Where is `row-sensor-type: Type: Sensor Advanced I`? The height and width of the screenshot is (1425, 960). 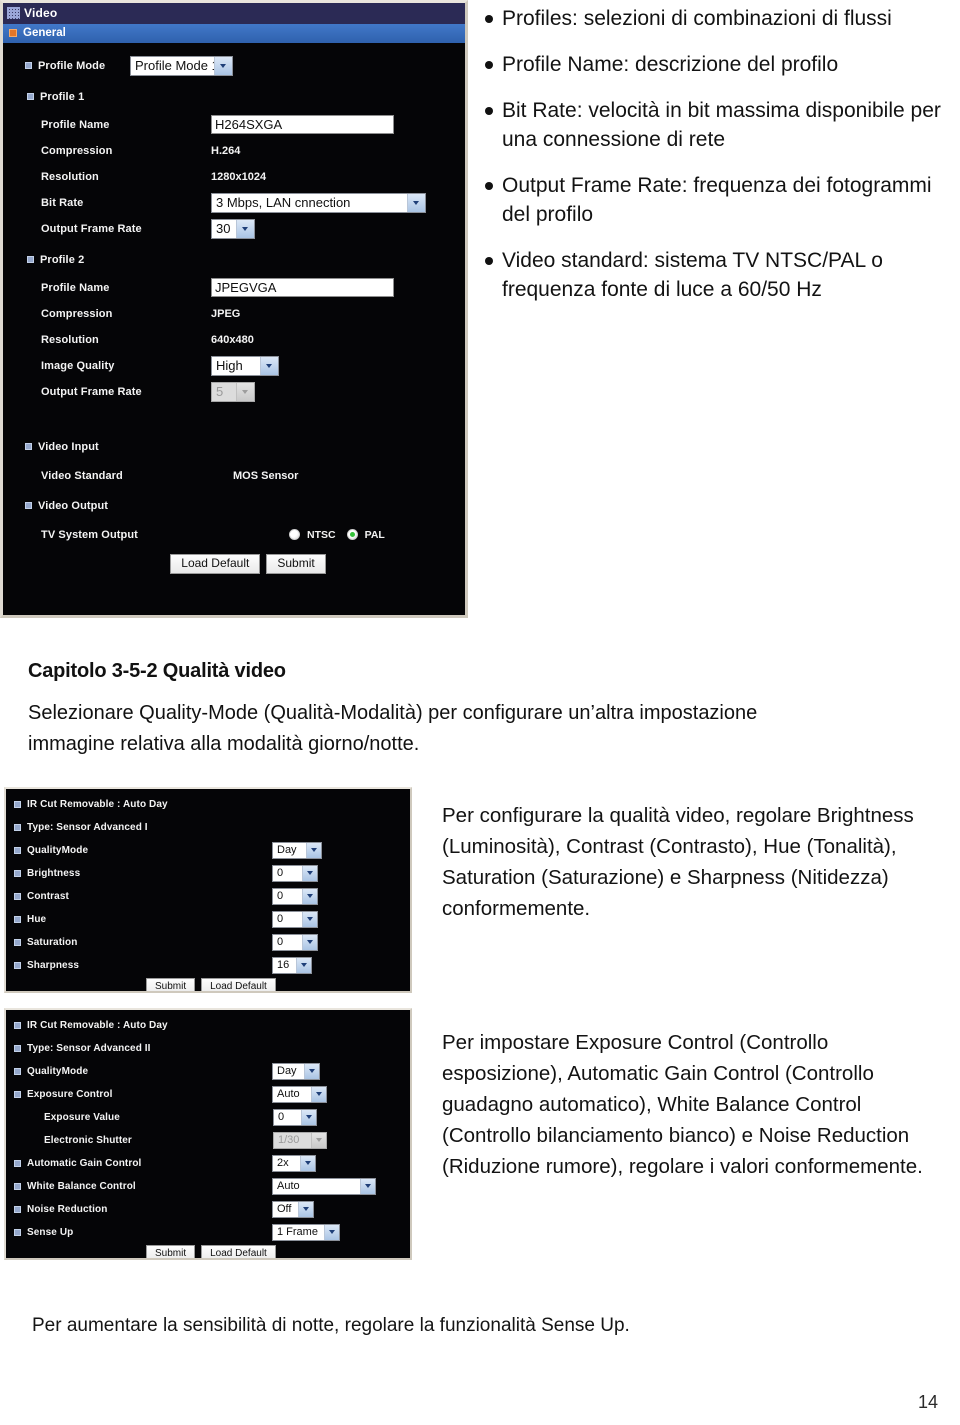 row-sensor-type: Type: Sensor Advanced I is located at coordinates (207, 827).